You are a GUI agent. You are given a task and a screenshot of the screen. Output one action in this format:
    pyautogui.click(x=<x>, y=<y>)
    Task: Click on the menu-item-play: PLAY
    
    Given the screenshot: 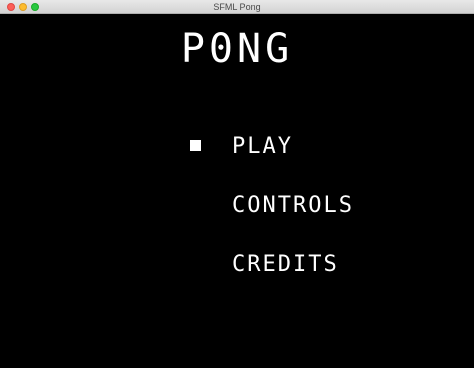 What is the action you would take?
    pyautogui.click(x=262, y=147)
    